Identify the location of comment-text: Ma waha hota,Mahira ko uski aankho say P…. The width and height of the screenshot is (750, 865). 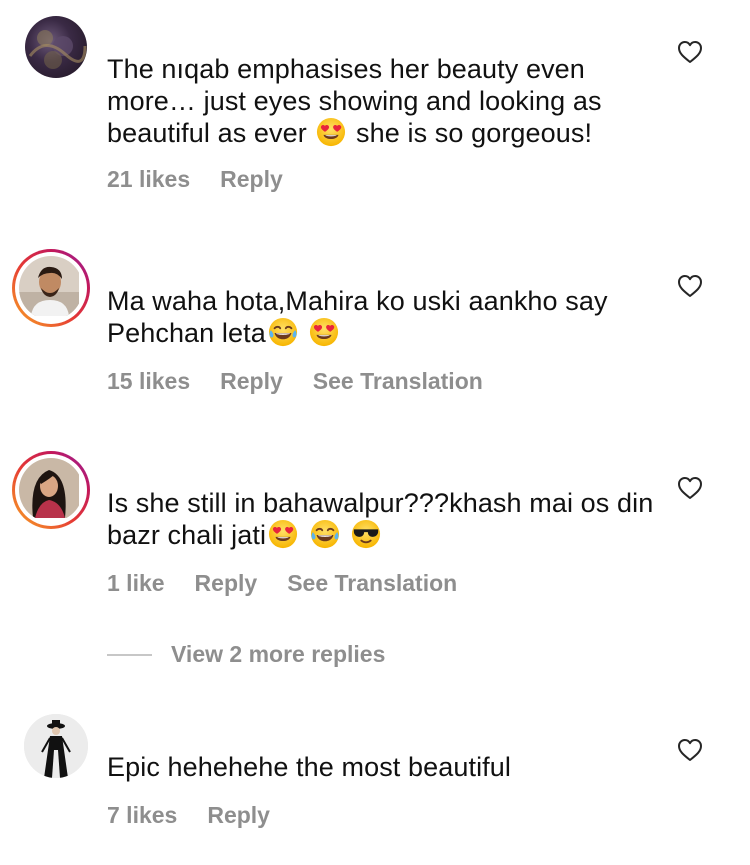
(357, 317).